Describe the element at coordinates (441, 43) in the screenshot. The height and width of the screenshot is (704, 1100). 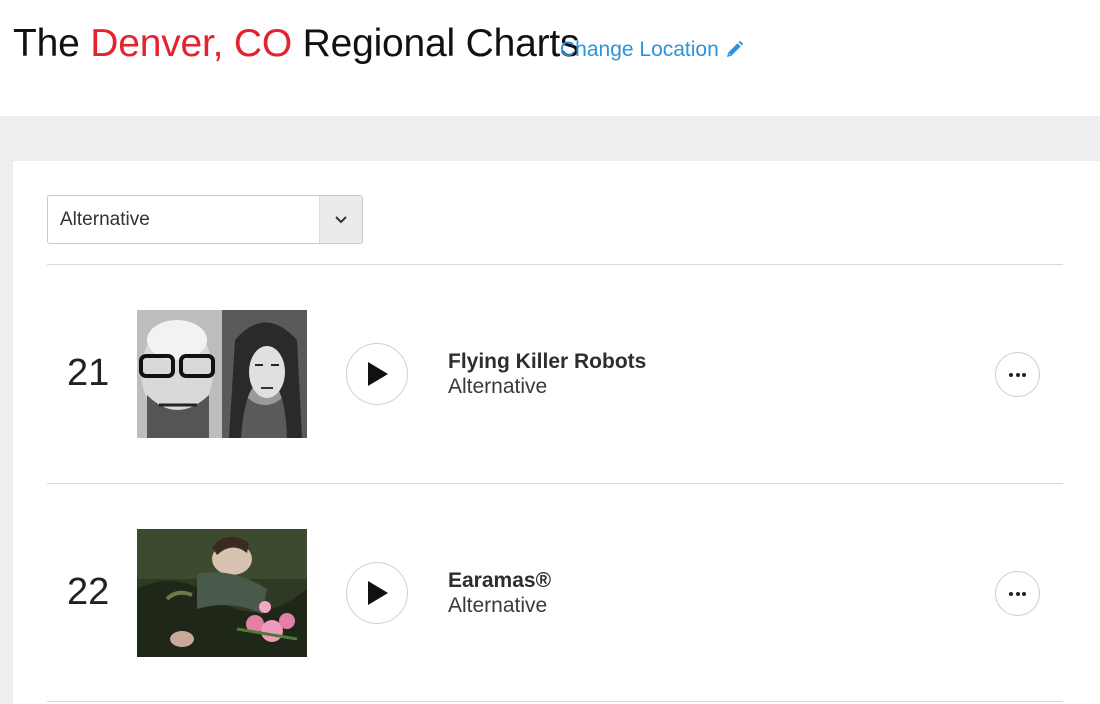
I see `title-suffix: Regional Charts` at that location.